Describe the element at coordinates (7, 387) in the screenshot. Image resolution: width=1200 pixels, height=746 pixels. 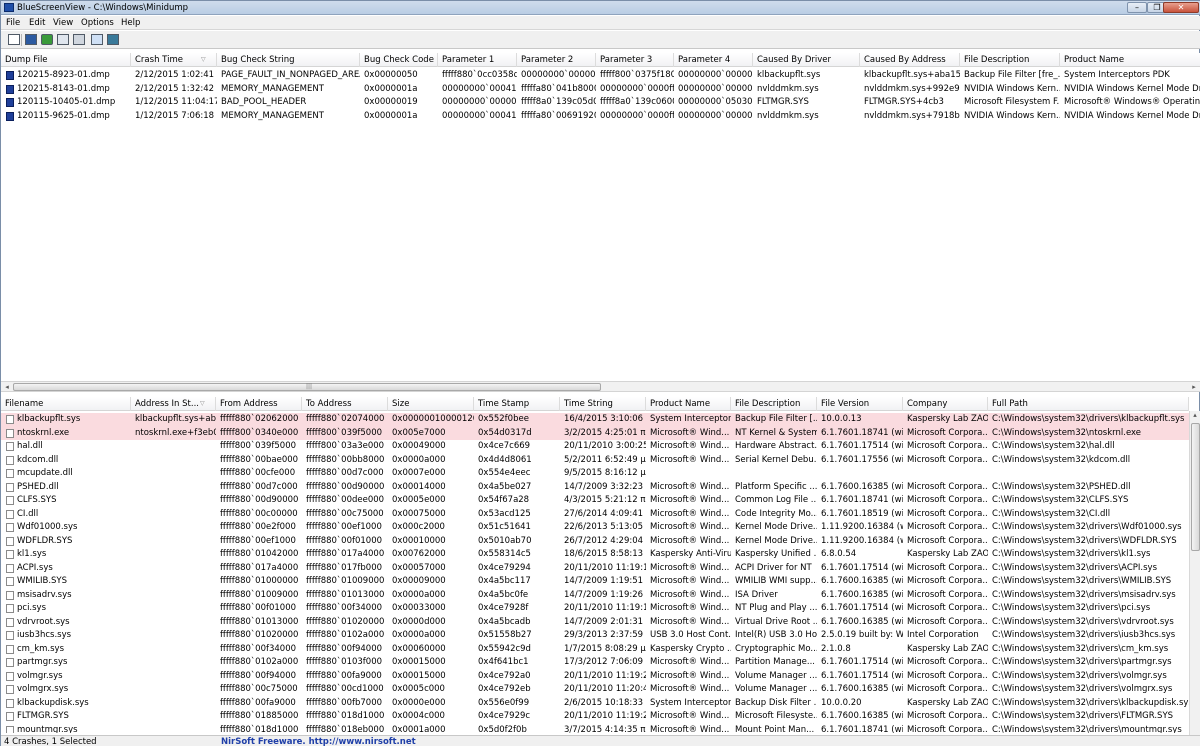
I see `scroll-left-icon: ◂` at that location.